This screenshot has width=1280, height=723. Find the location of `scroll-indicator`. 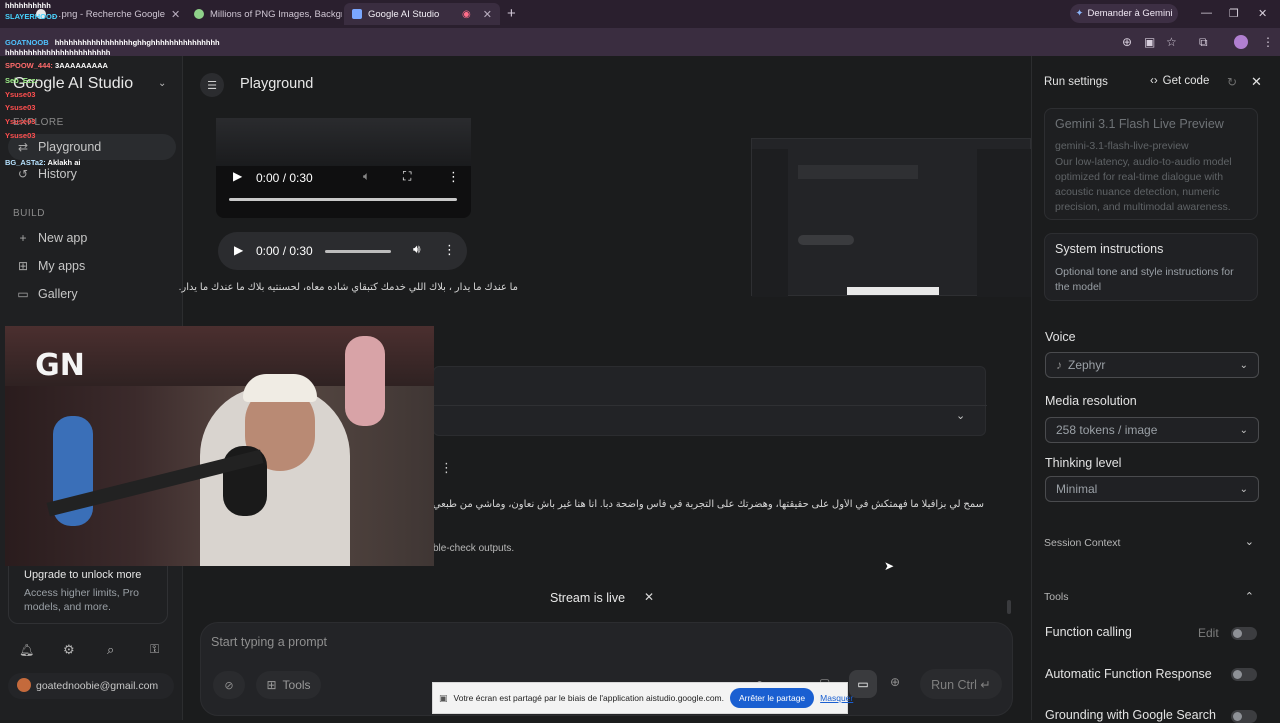

scroll-indicator is located at coordinates (1009, 607).